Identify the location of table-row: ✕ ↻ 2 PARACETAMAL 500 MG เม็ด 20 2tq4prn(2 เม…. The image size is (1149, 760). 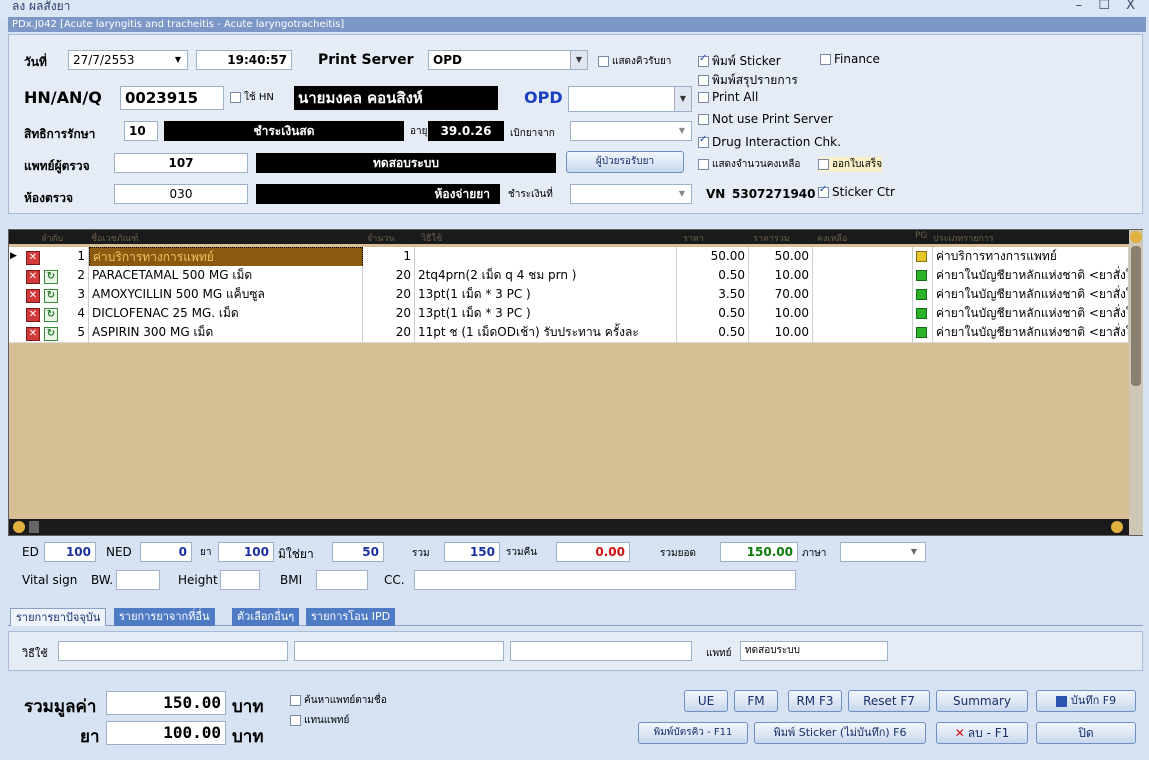
(569, 276).